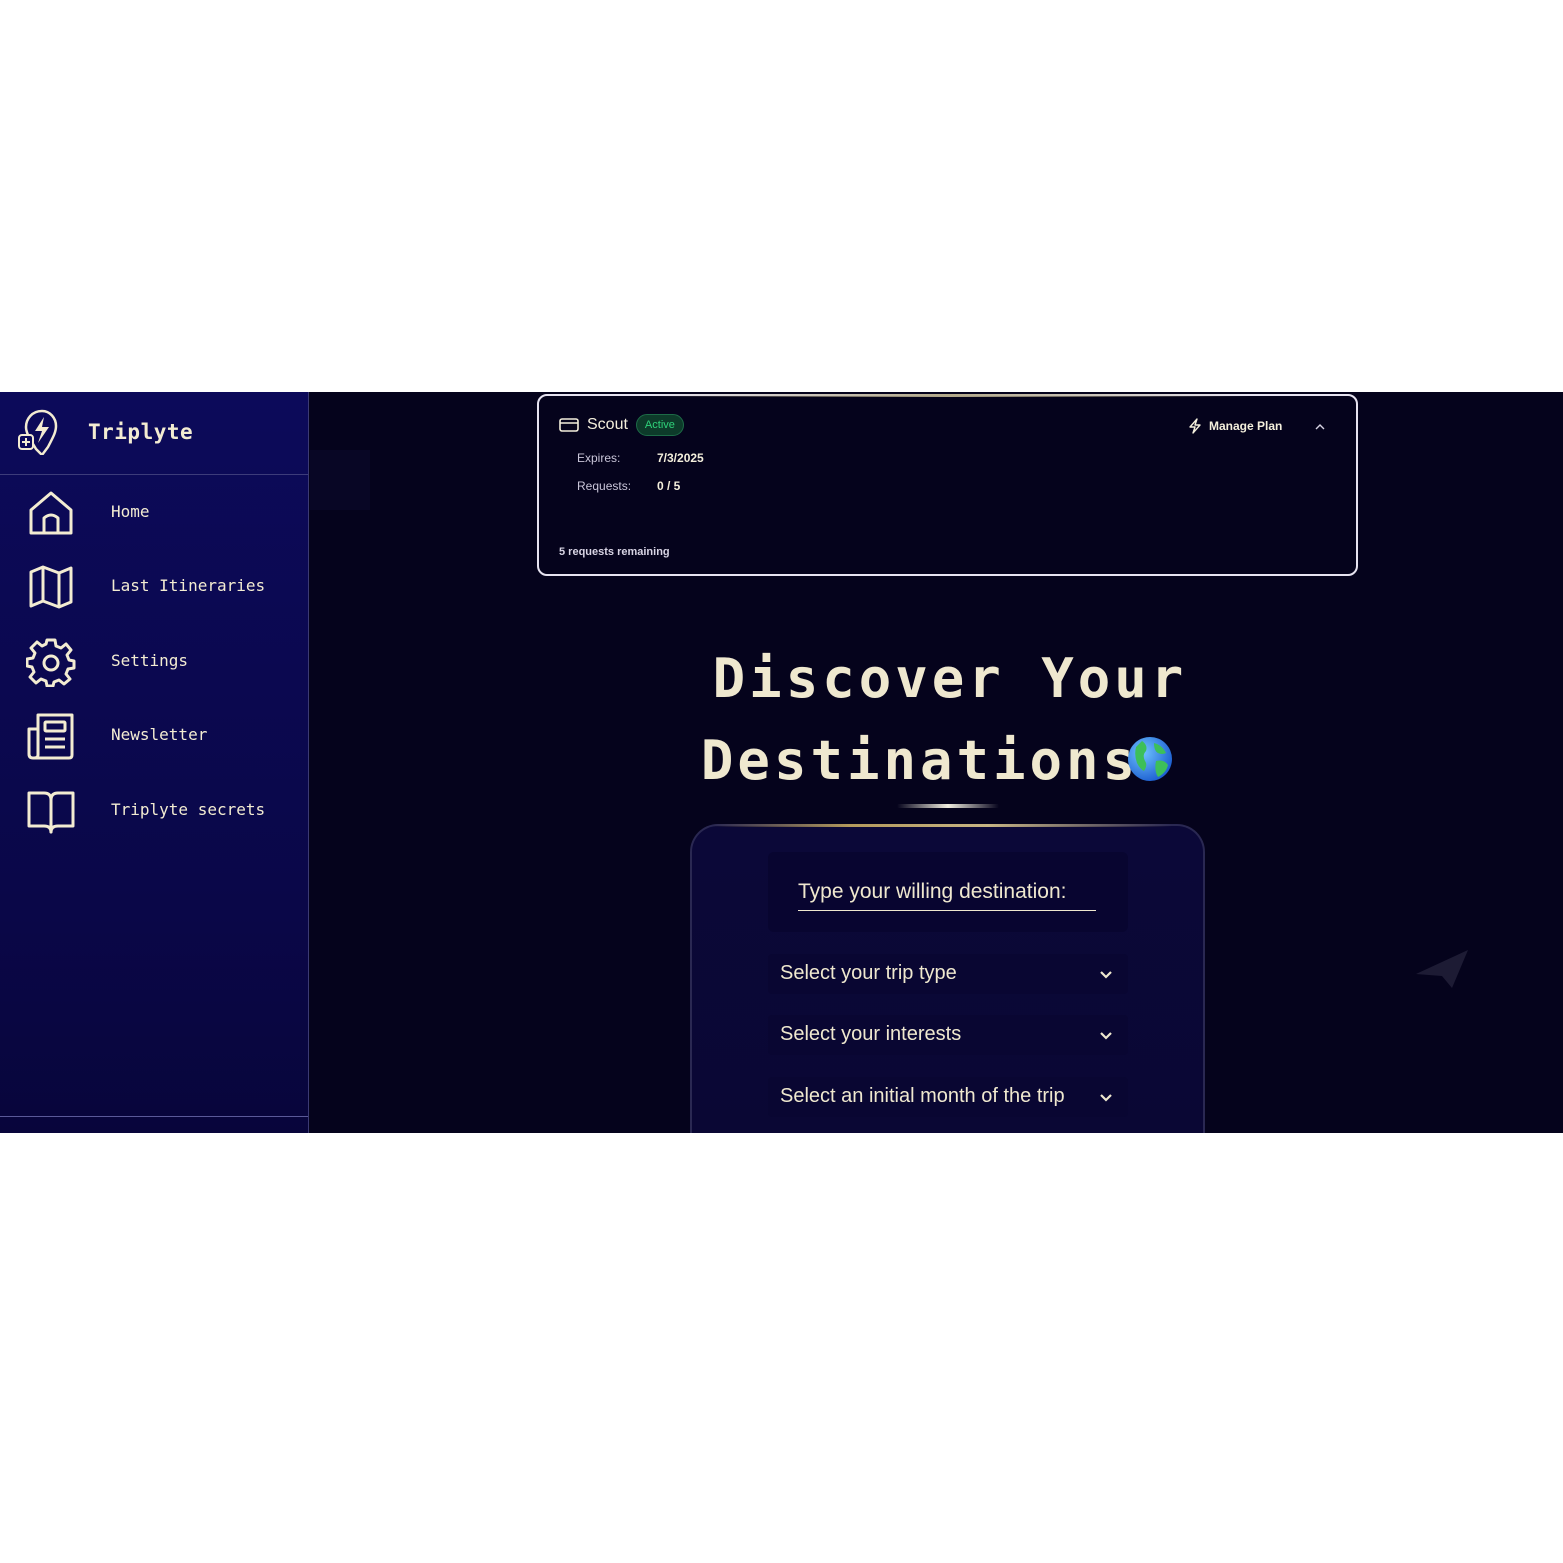  Describe the element at coordinates (868, 973) in the screenshot. I see `trip-type-select-label: Select your trip type` at that location.